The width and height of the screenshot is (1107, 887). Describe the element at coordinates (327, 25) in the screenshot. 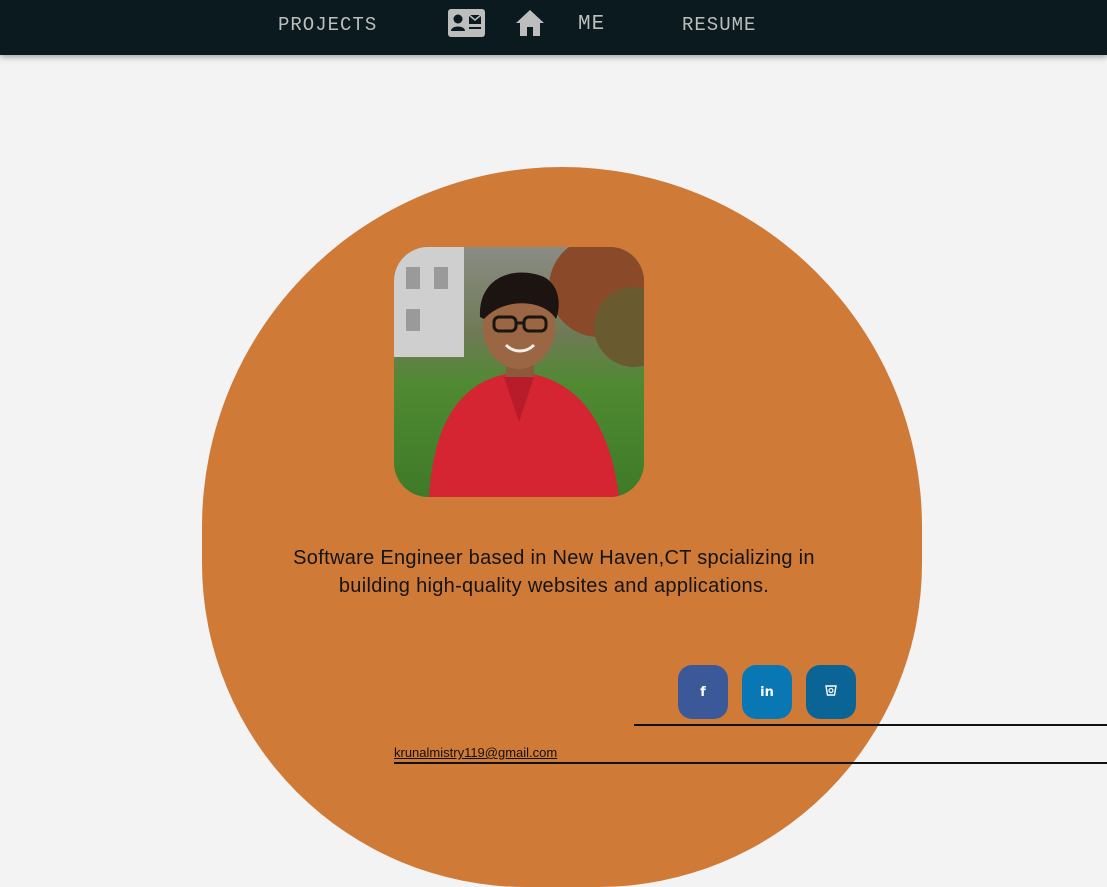

I see `nav-projects-link: PROJECTS` at that location.